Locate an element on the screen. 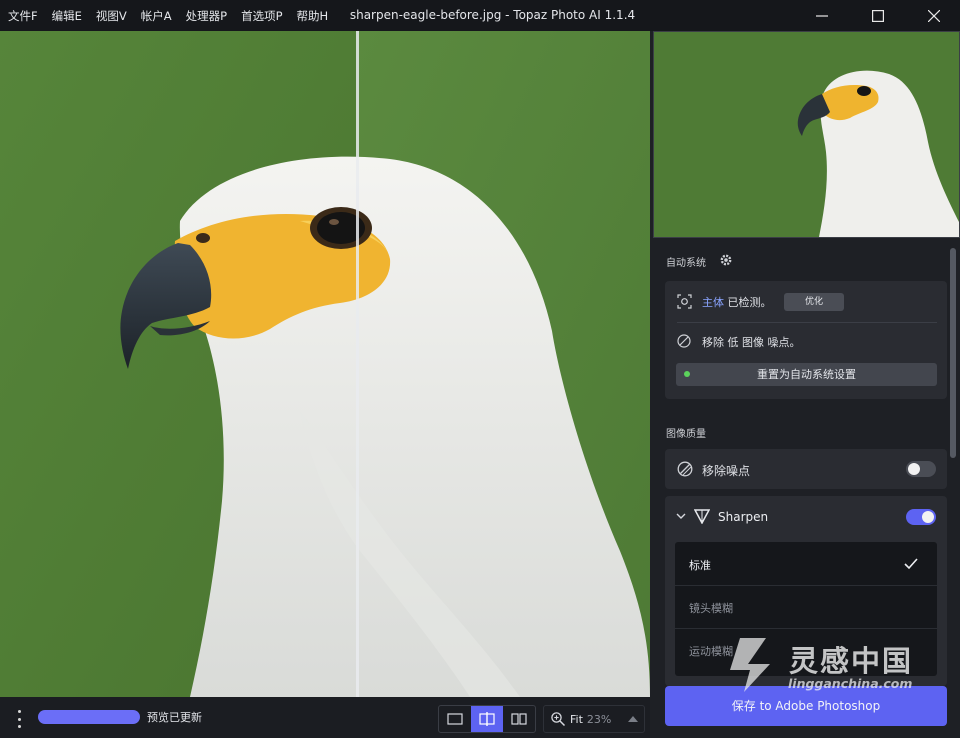 Image resolution: width=960 pixels, height=738 pixels. reset-auto-settings-button: 重置为自动系统设置 is located at coordinates (806, 374).